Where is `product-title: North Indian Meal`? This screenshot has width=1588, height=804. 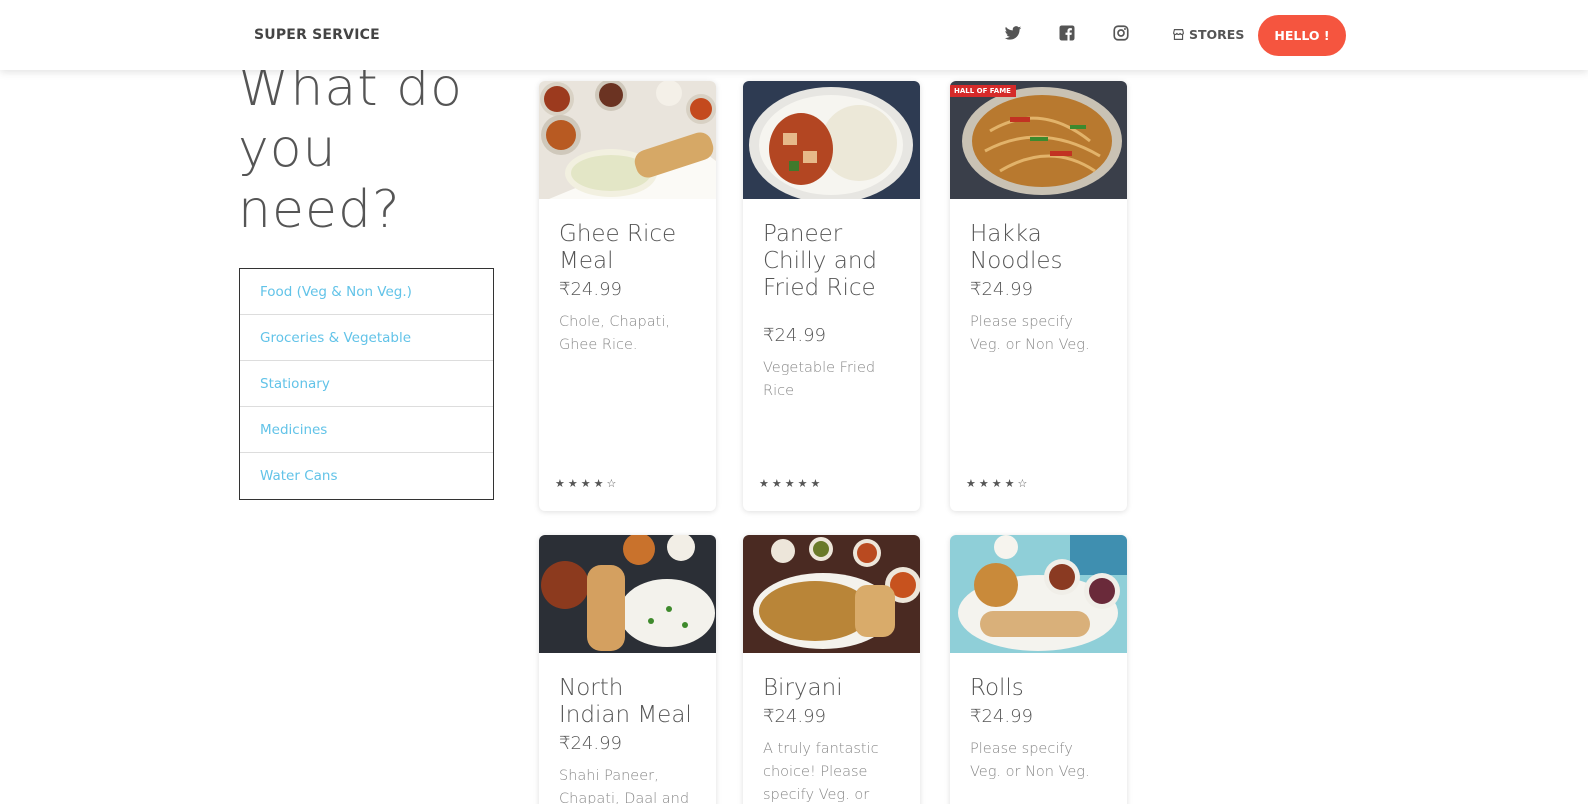
product-title: North Indian Meal is located at coordinates (627, 702).